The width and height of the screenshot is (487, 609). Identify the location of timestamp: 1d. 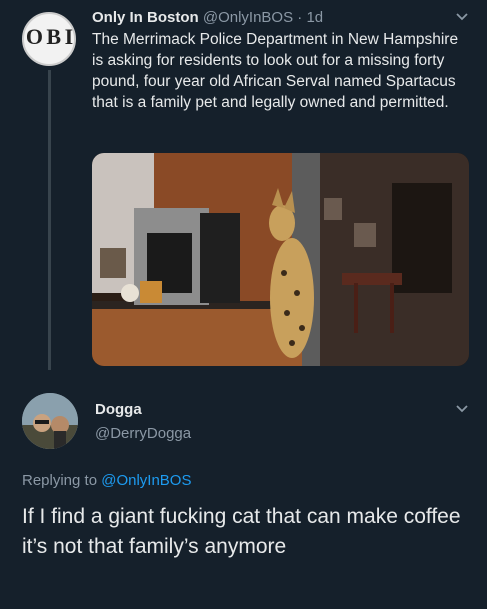
(314, 17).